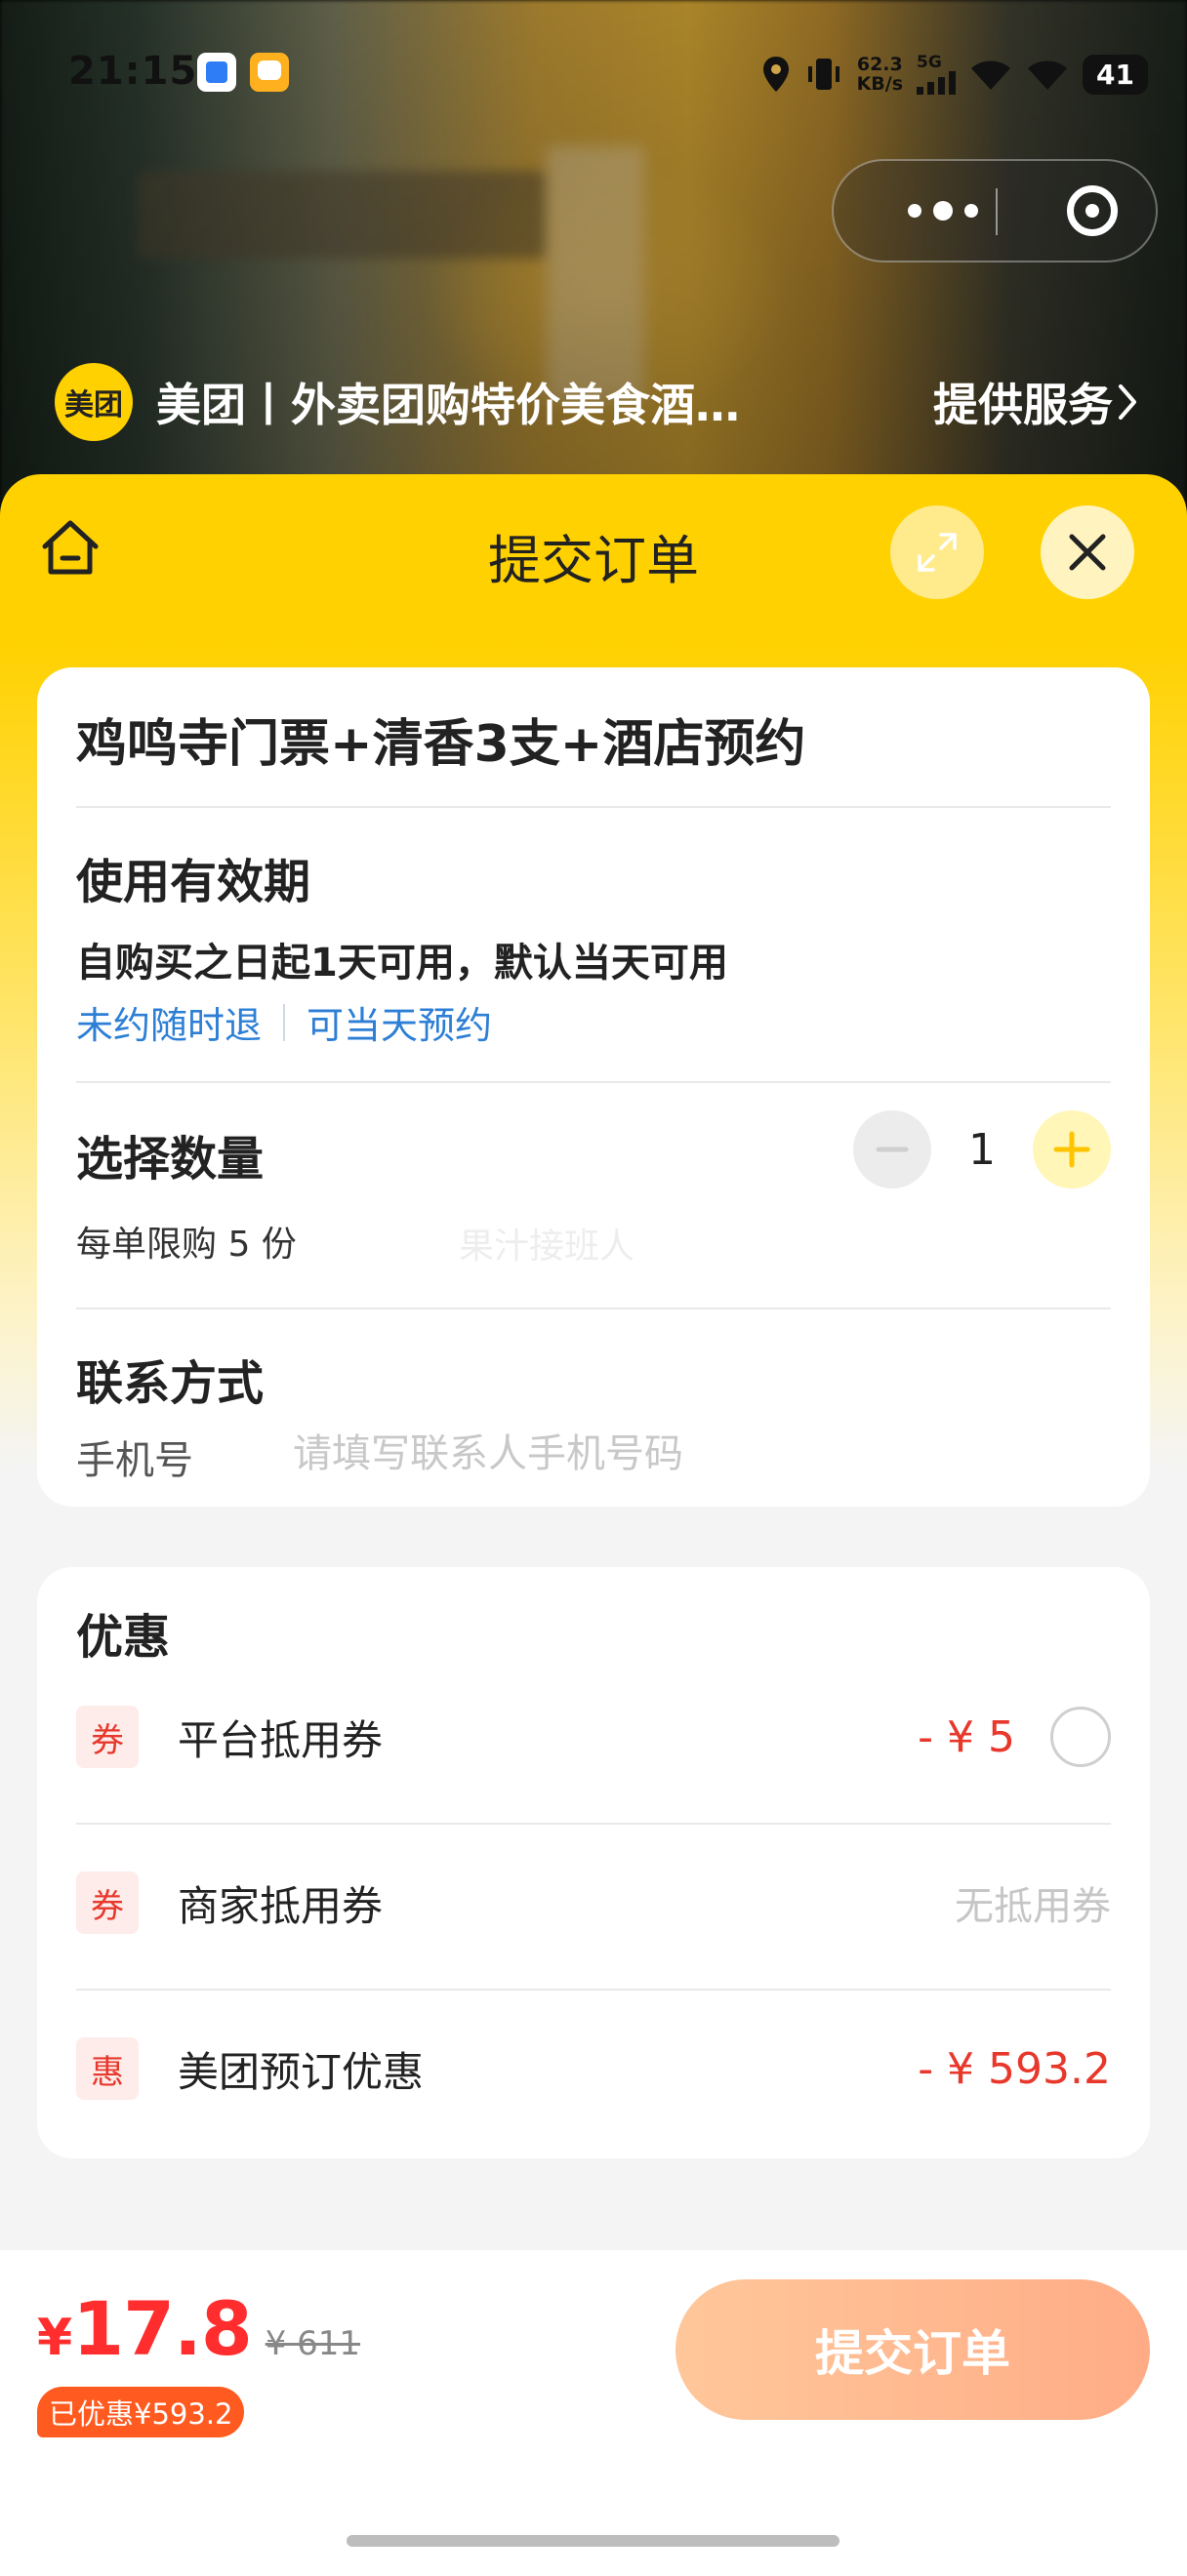 This screenshot has height=2576, width=1187. I want to click on mini-program-header: 美团 美团丨外卖团购特价美食酒… 提供服务, so click(596, 402).